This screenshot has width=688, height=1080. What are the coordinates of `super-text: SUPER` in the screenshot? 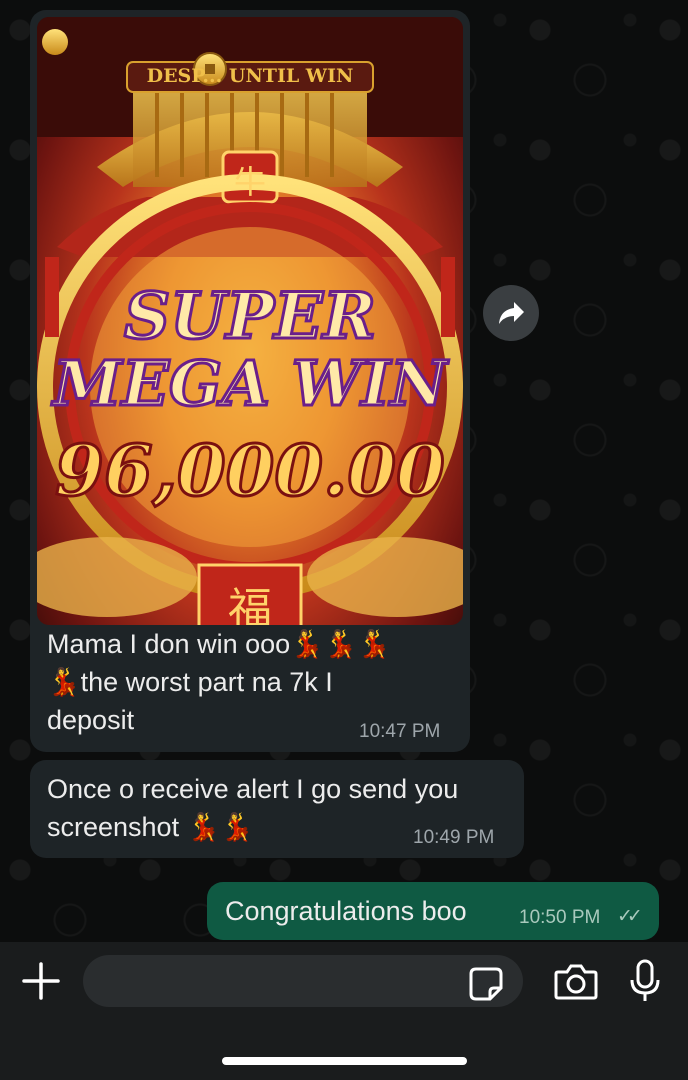 It's located at (249, 317).